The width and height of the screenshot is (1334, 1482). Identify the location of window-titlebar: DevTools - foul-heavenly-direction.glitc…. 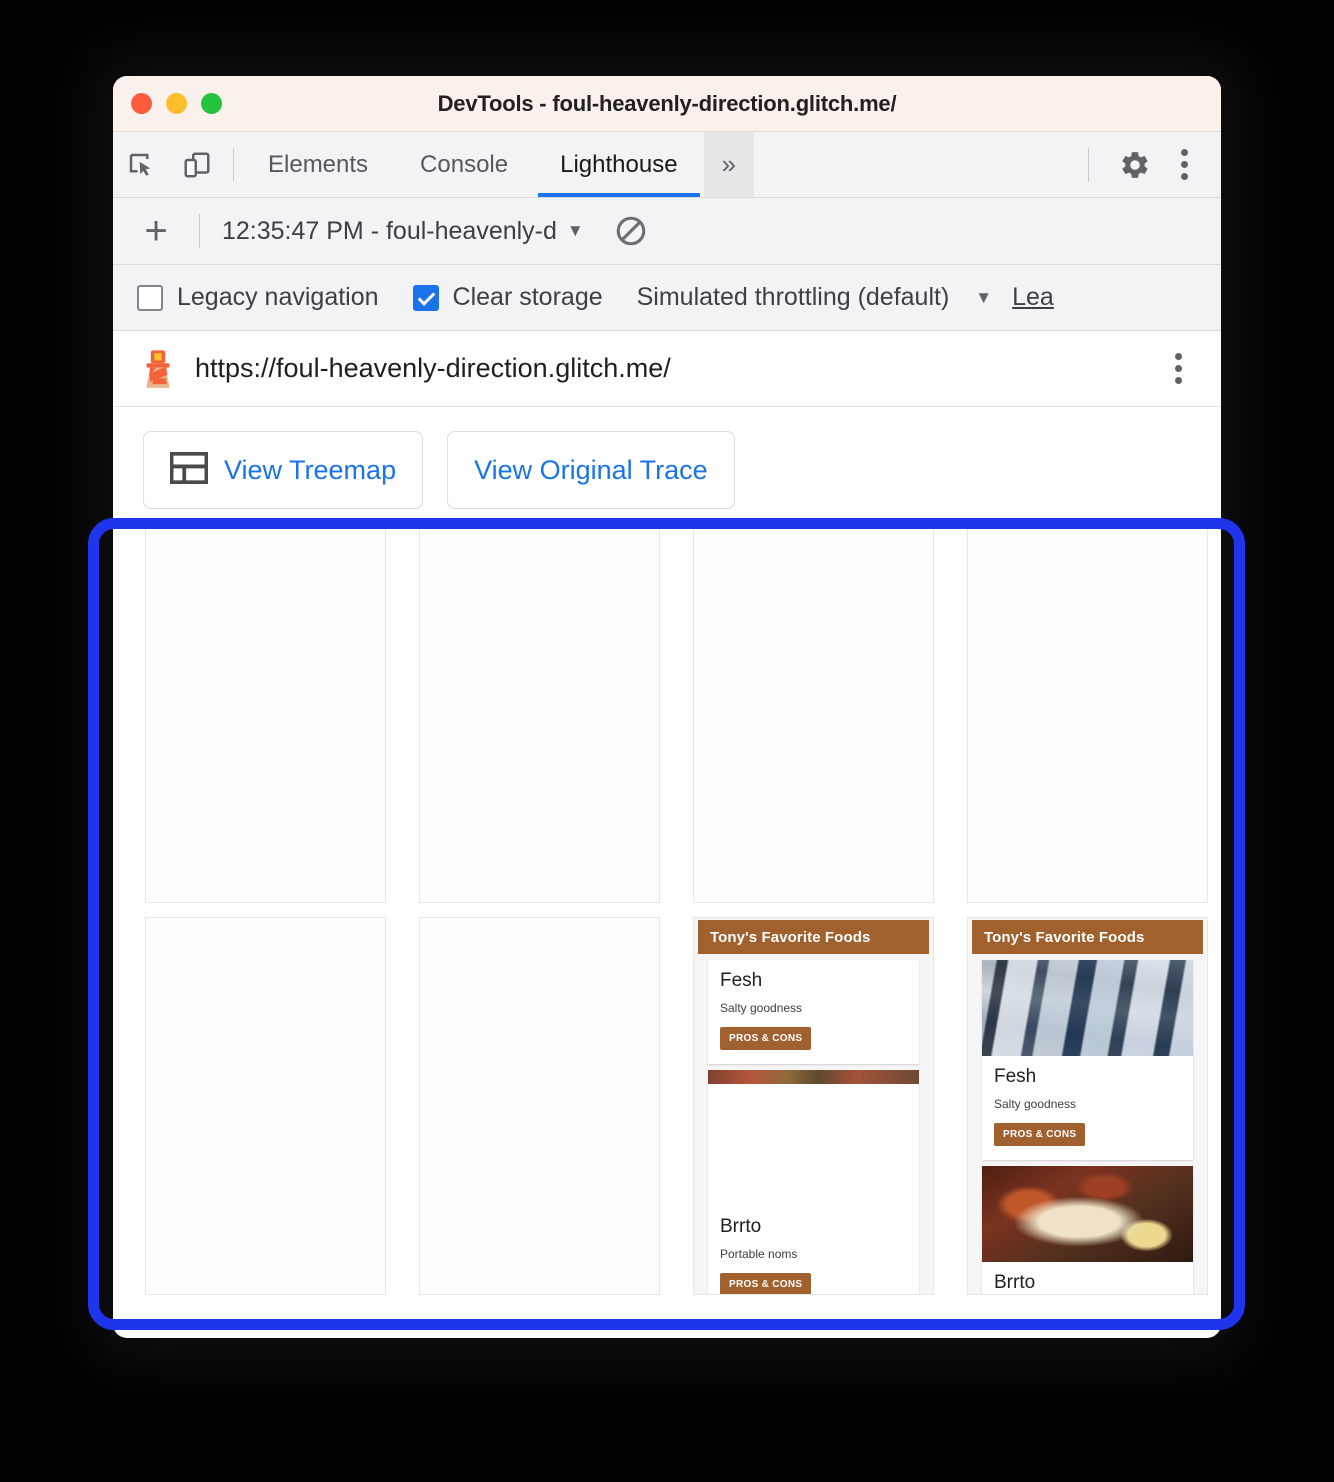
(667, 104).